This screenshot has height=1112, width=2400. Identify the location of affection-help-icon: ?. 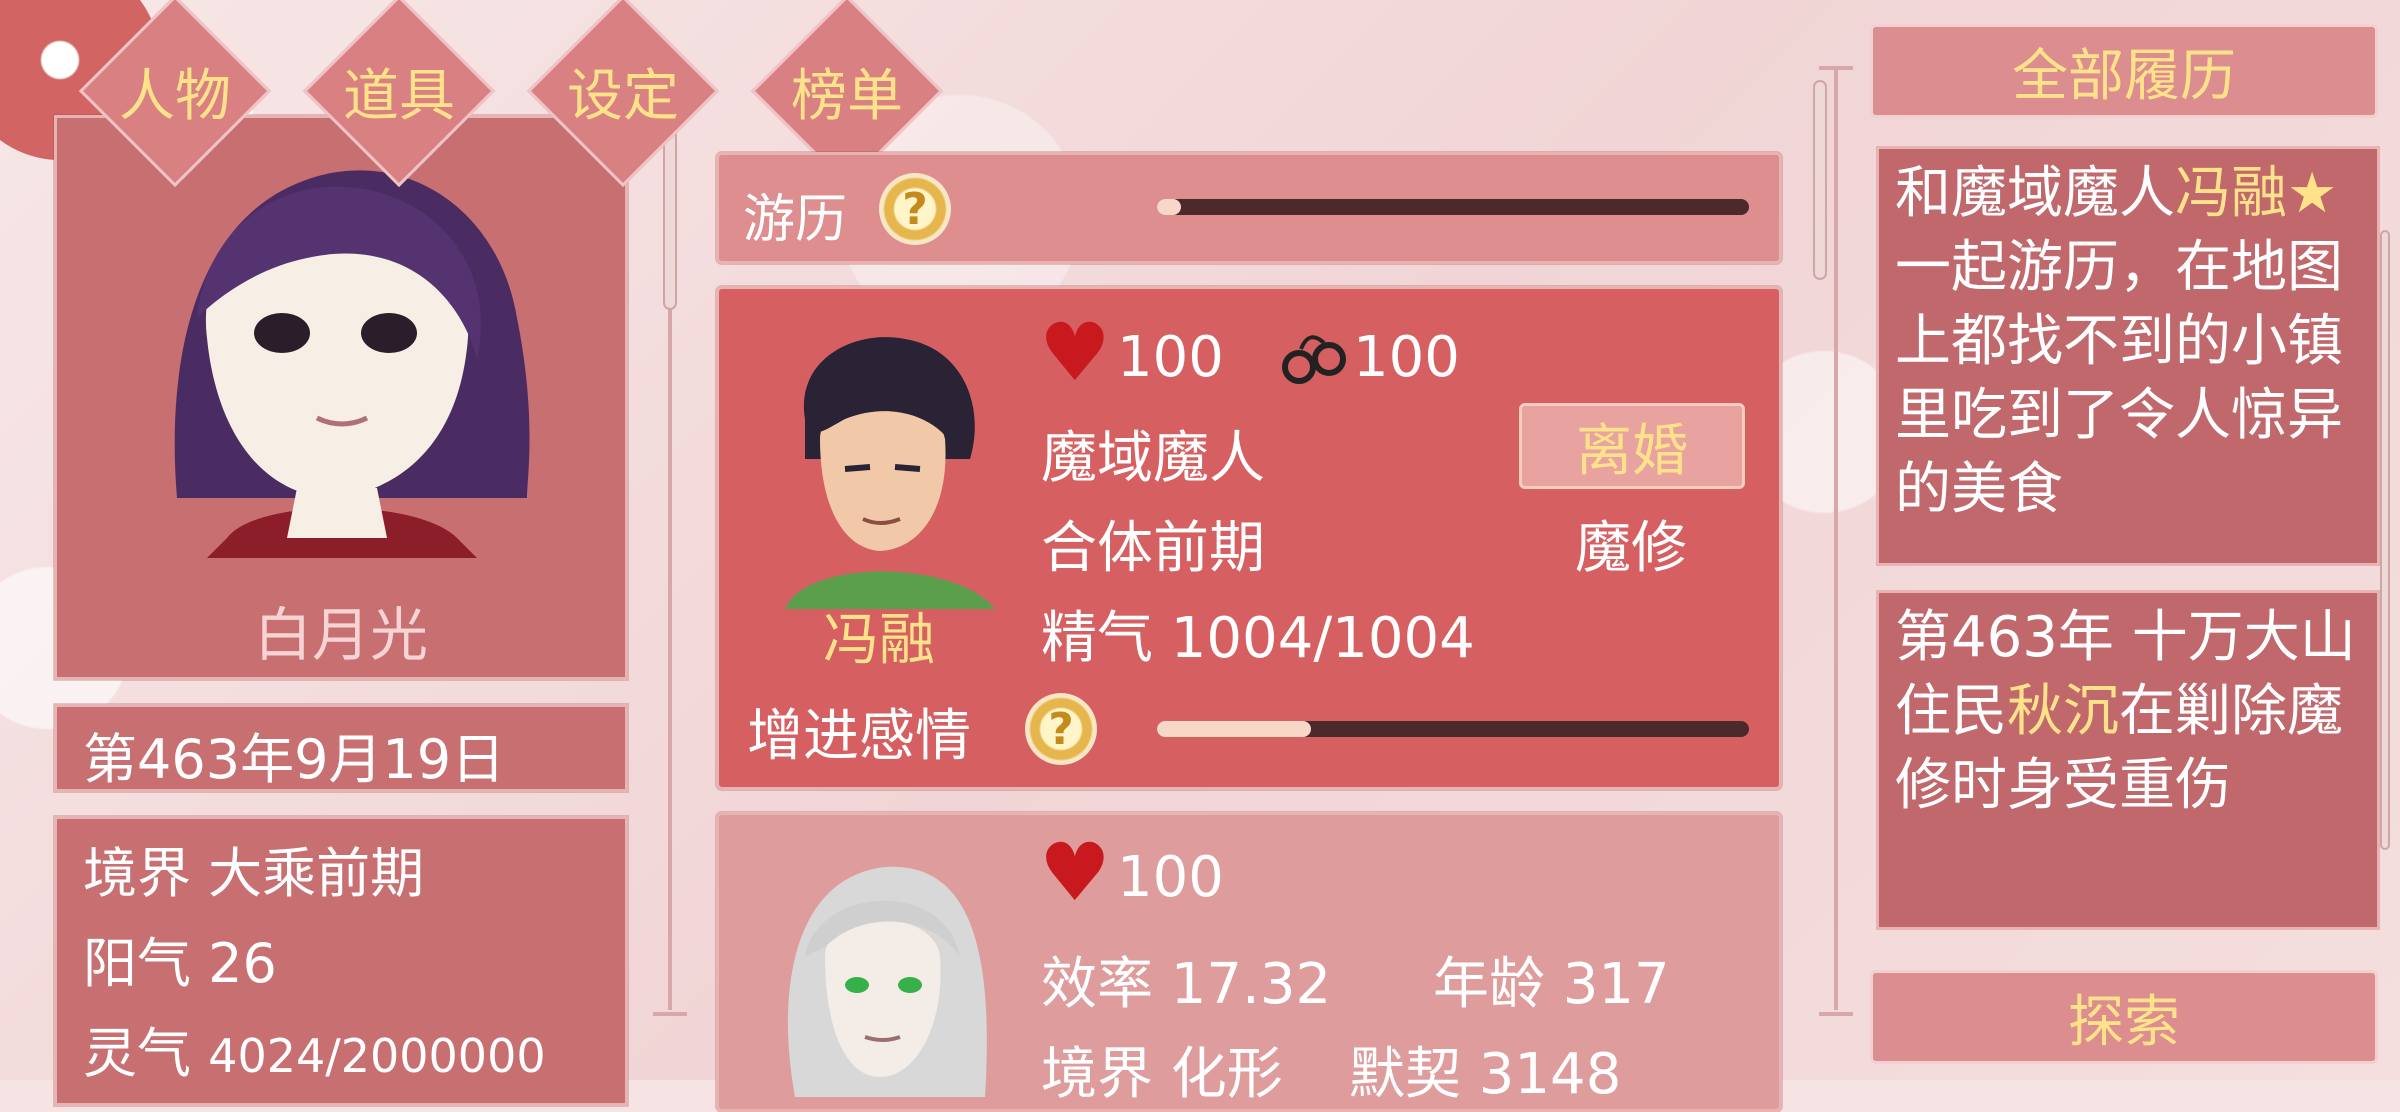
(1061, 729).